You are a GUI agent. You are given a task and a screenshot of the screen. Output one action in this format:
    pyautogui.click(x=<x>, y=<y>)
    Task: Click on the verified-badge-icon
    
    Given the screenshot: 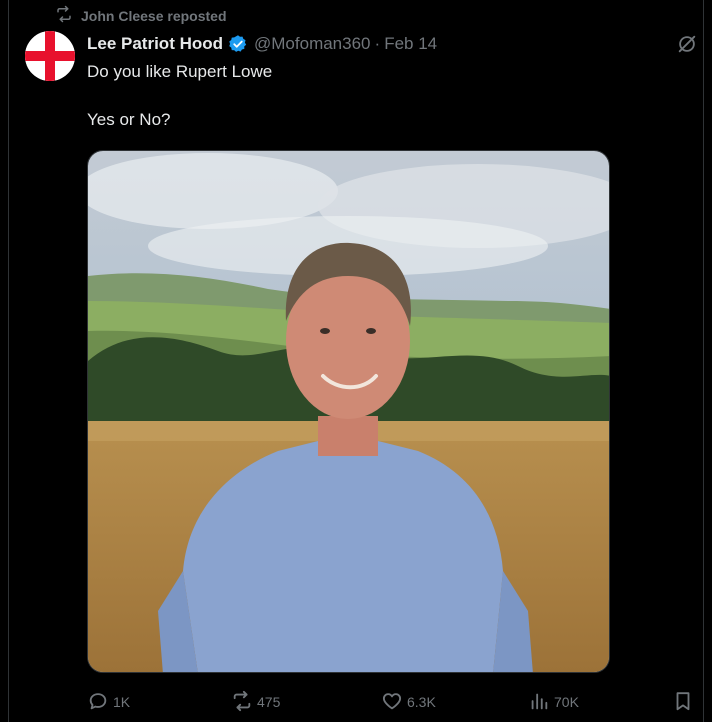 What is the action you would take?
    pyautogui.click(x=238, y=44)
    